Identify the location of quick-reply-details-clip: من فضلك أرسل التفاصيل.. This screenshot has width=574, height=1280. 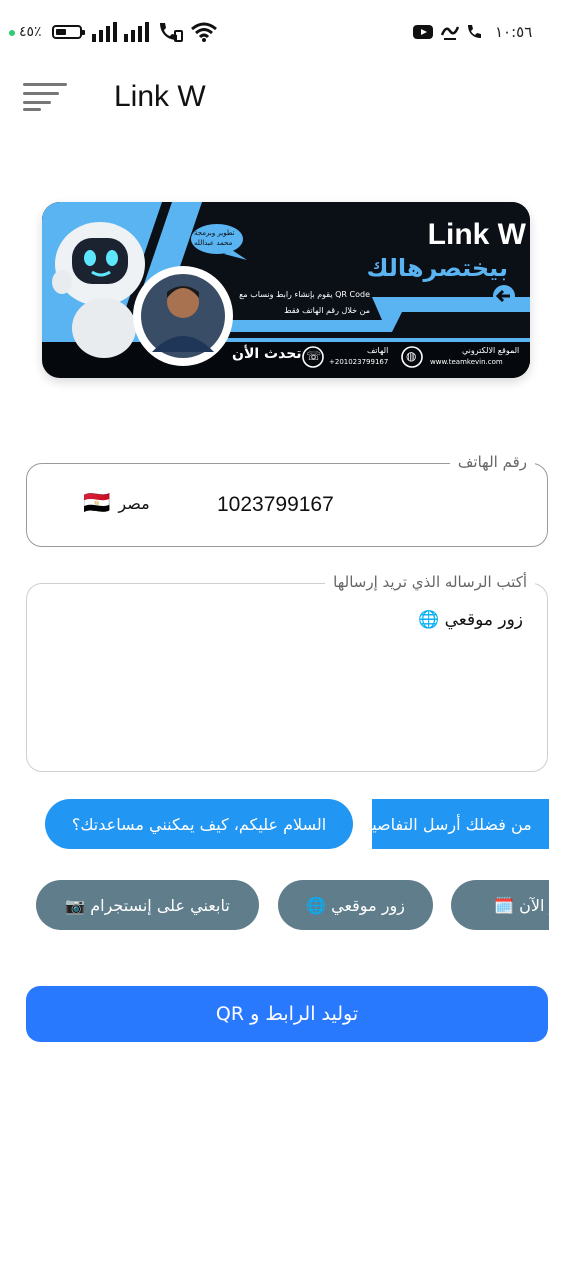
(460, 824).